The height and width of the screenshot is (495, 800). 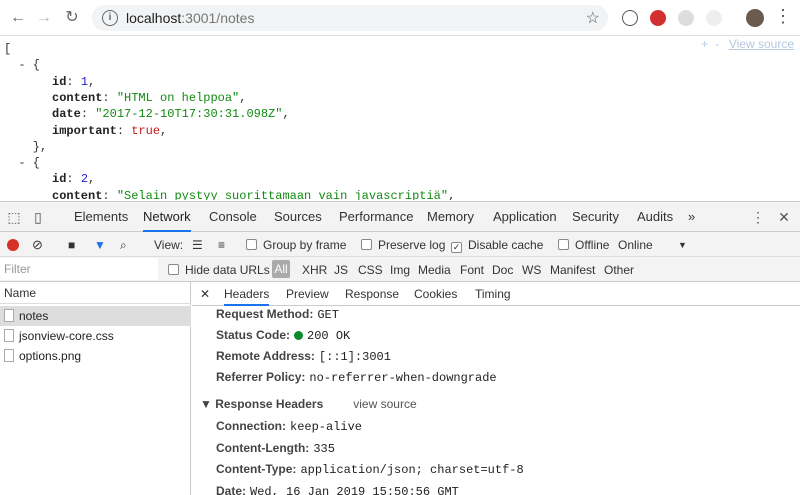 What do you see at coordinates (84, 130) in the screenshot?
I see `json-key: important` at bounding box center [84, 130].